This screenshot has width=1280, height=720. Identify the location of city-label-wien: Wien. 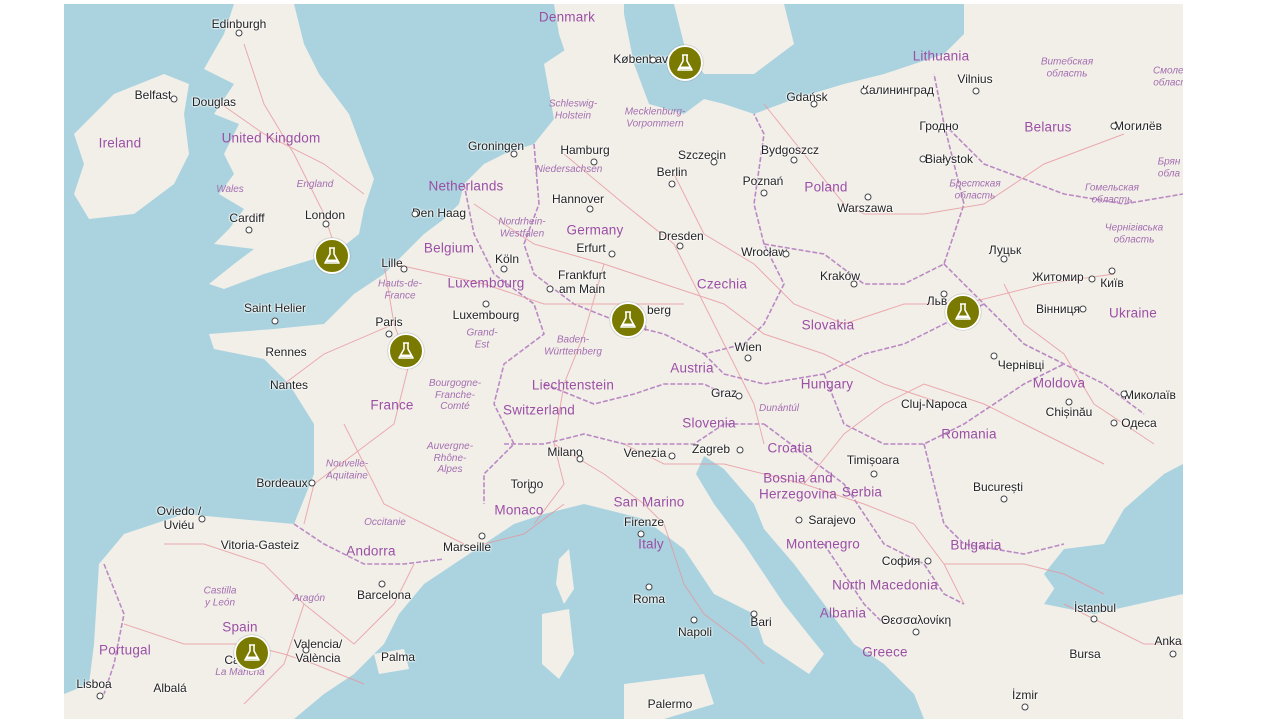
(748, 347).